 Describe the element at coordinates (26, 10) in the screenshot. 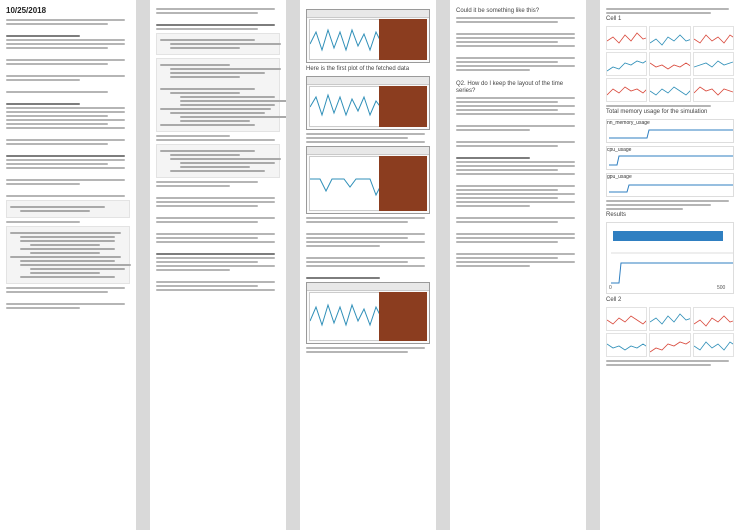

I see `date-title: 10/25/2018` at that location.